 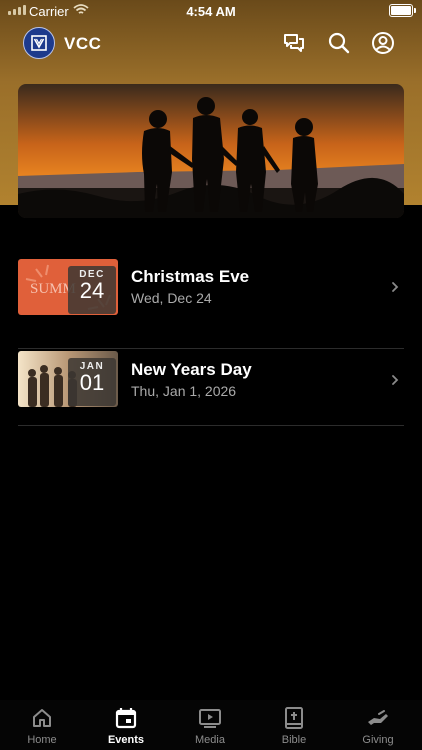 I want to click on event-day: 01, so click(x=92, y=382).